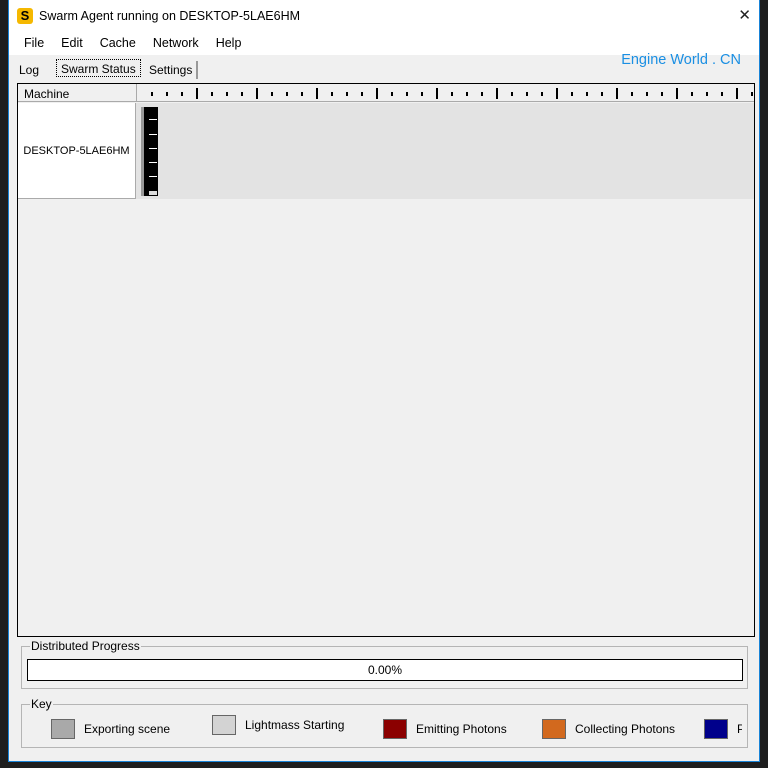 Image resolution: width=768 pixels, height=768 pixels. What do you see at coordinates (25, 15) in the screenshot?
I see `swarm-s-icon: S` at bounding box center [25, 15].